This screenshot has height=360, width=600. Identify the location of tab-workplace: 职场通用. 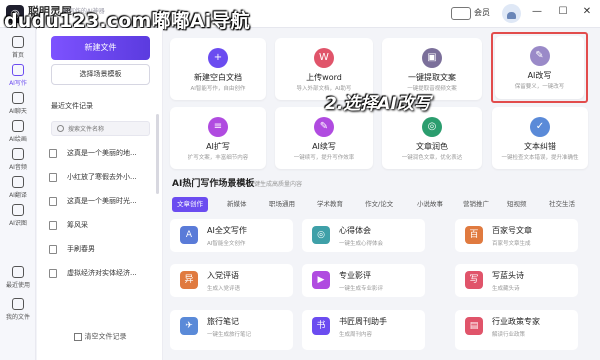
(282, 204).